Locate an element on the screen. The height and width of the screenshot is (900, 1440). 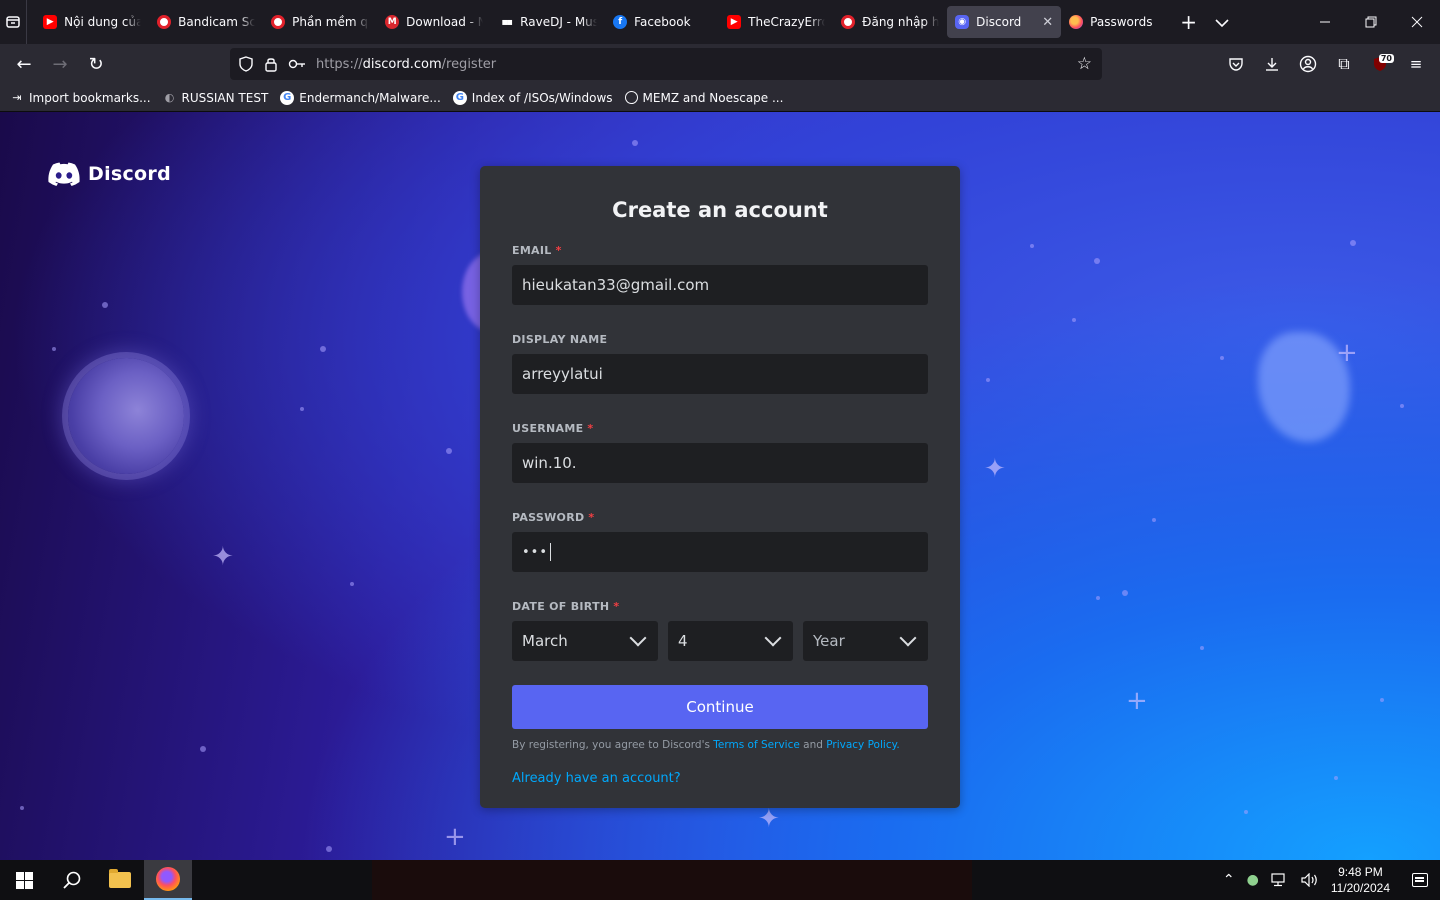
close-window-button is located at coordinates (1417, 22).